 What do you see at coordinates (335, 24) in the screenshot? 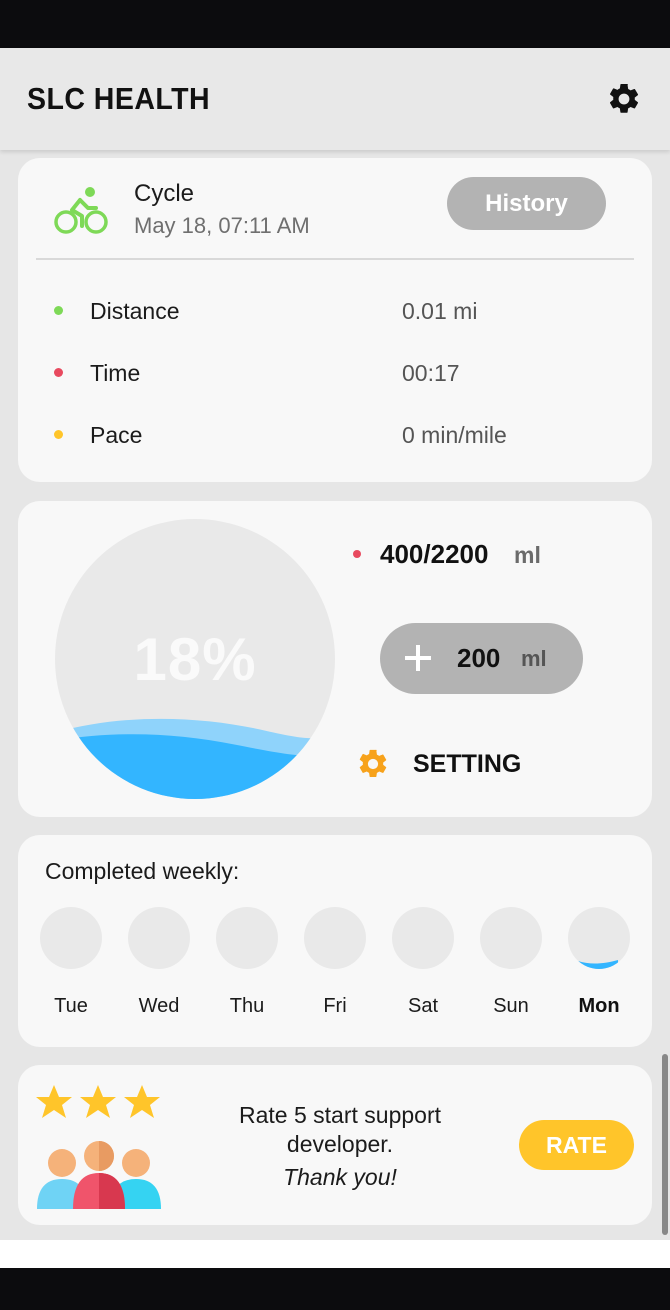
I see `status-bar` at bounding box center [335, 24].